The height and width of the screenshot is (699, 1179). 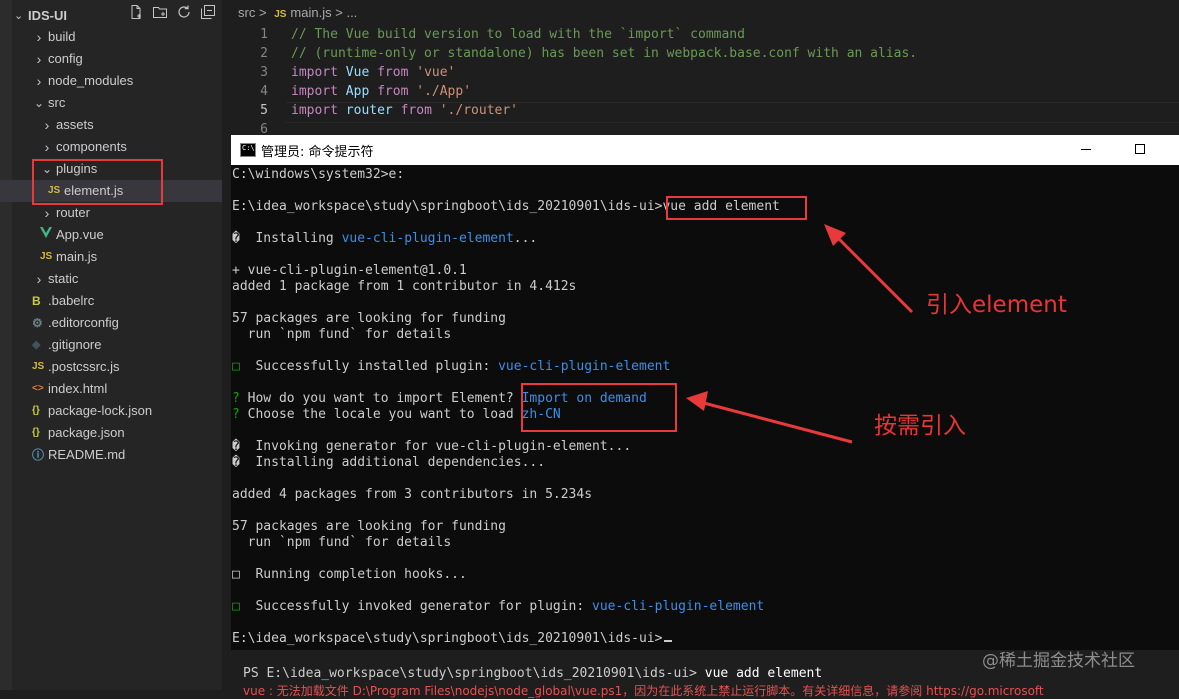 What do you see at coordinates (800, 334) in the screenshot?
I see `annotation-arrows` at bounding box center [800, 334].